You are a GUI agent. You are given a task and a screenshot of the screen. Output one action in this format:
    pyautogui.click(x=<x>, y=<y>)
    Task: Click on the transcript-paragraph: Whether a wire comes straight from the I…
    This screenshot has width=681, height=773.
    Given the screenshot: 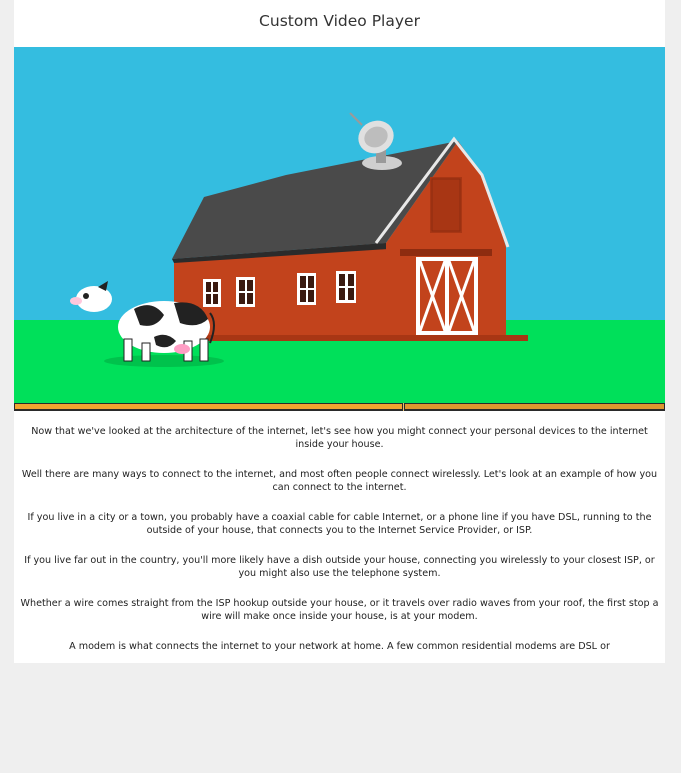 What is the action you would take?
    pyautogui.click(x=339, y=610)
    